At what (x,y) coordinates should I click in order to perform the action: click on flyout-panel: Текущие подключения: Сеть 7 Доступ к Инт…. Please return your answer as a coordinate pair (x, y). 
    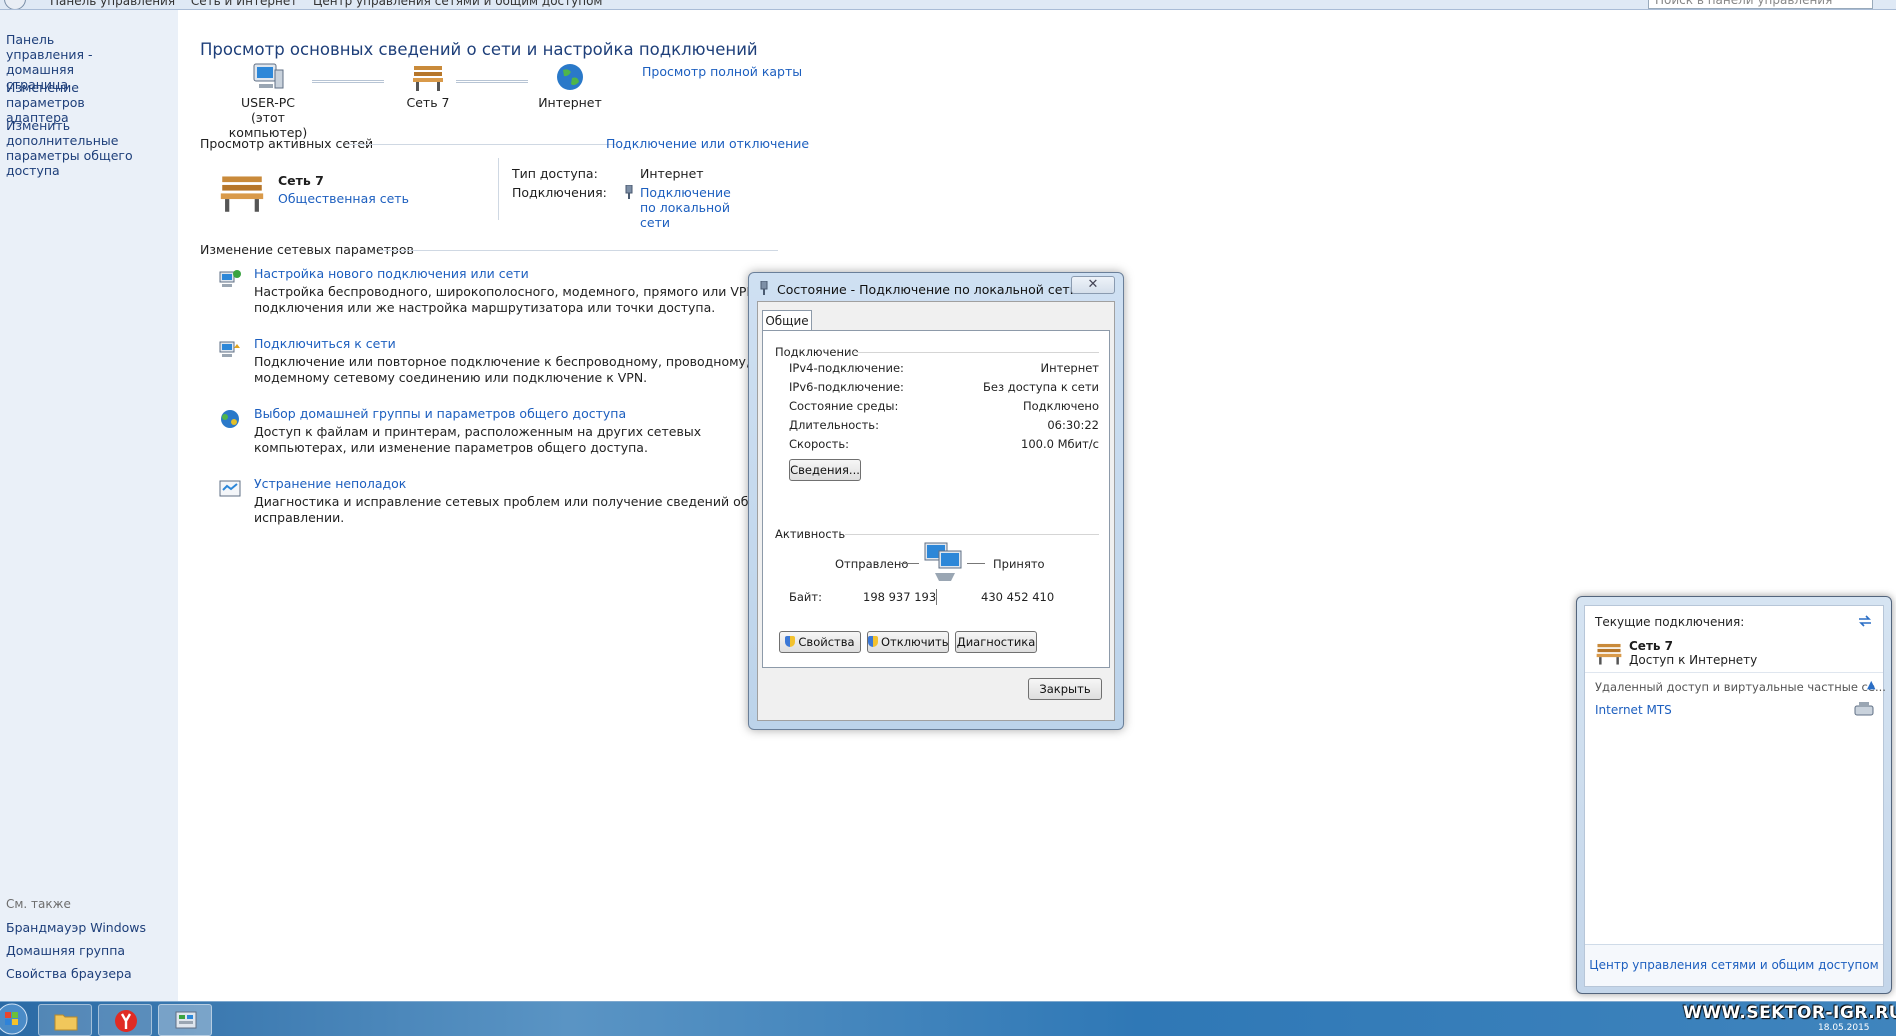
    Looking at the image, I should click on (1735, 796).